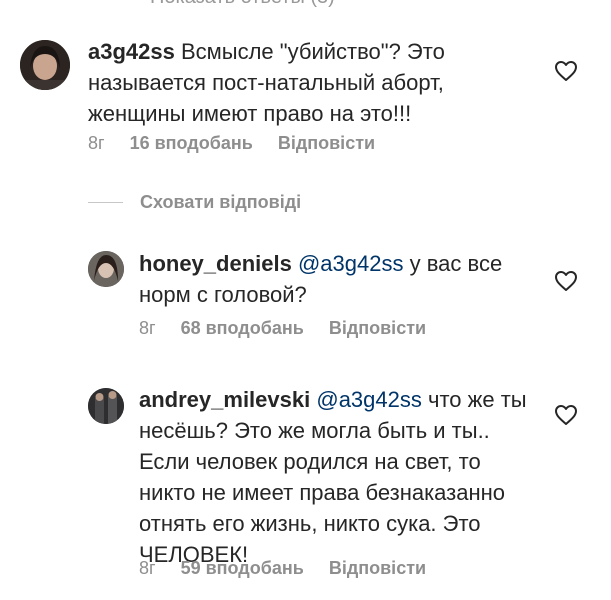 This screenshot has width=611, height=600. I want to click on comment-username: honey_deniels, so click(215, 263).